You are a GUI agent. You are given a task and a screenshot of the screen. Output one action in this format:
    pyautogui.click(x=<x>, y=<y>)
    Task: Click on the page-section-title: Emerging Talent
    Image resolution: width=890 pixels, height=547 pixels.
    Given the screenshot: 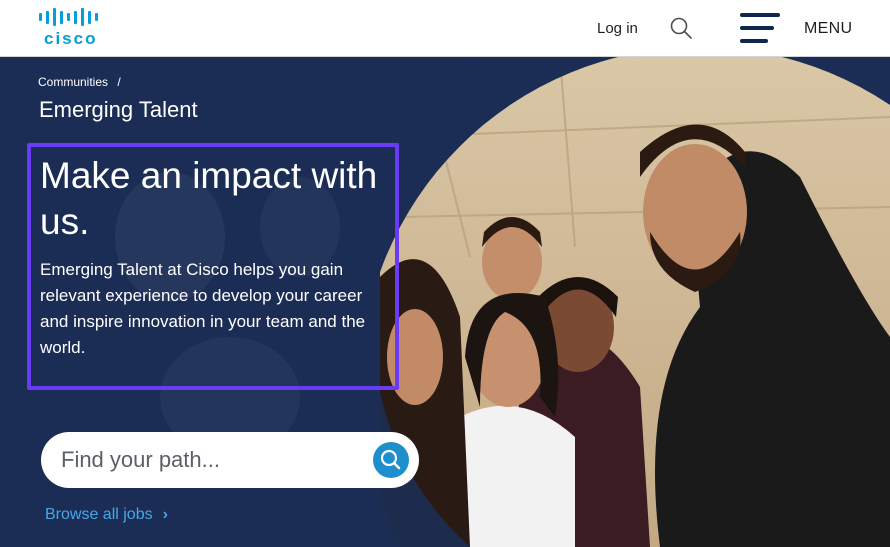 What is the action you would take?
    pyautogui.click(x=118, y=109)
    